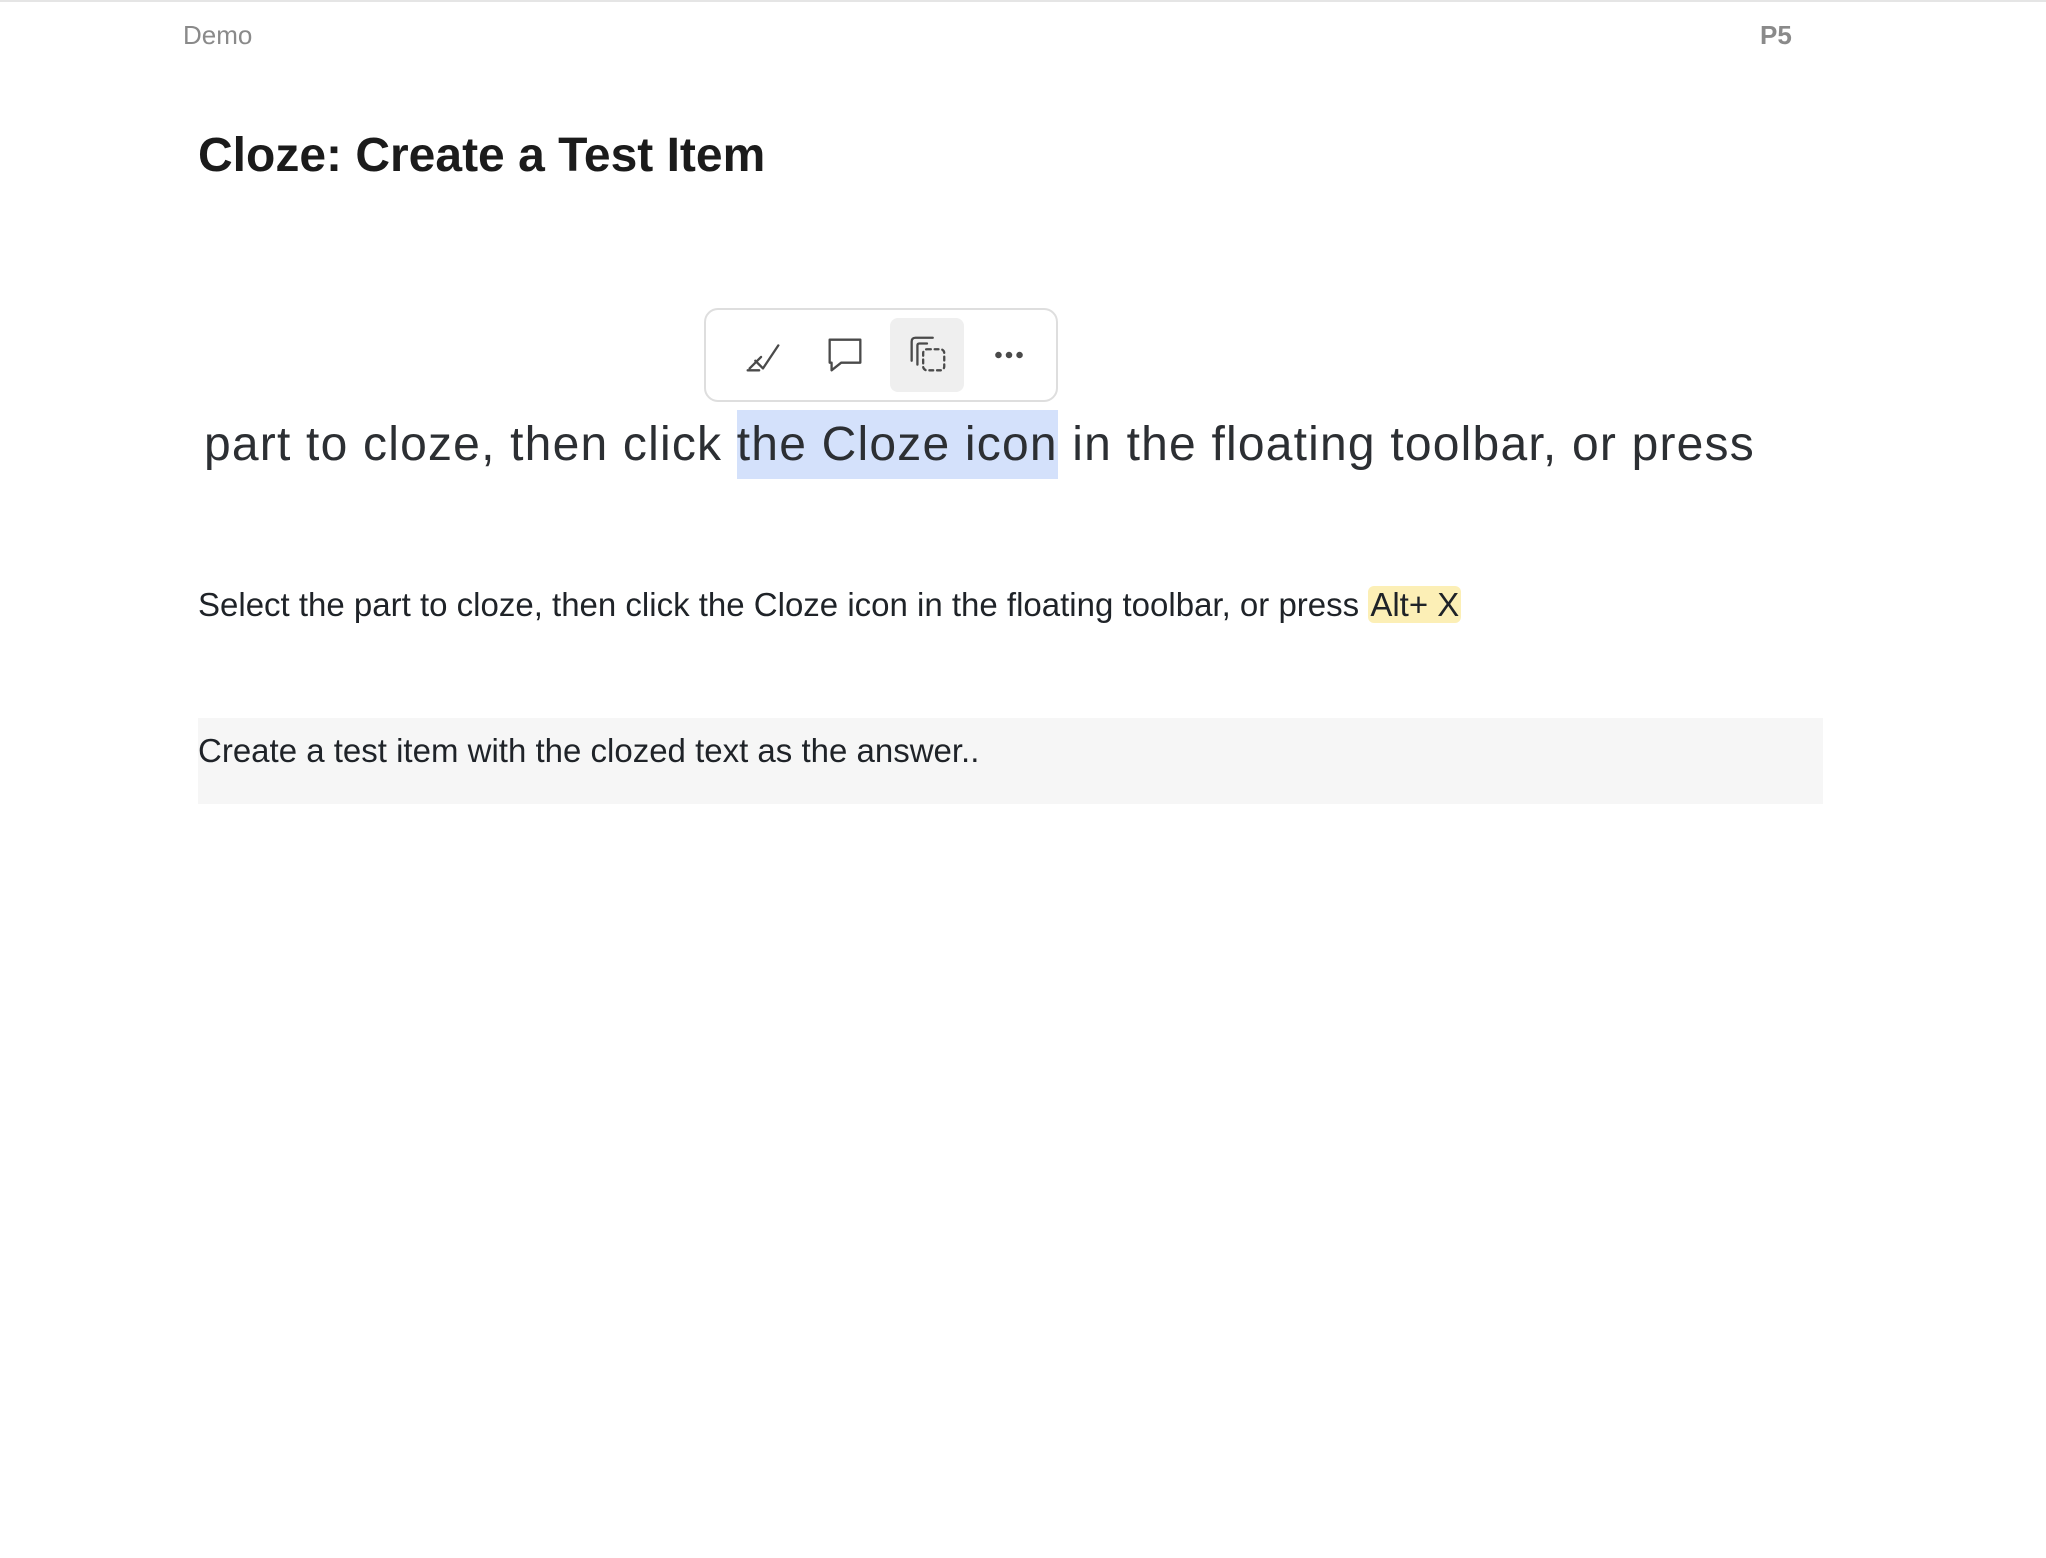 This screenshot has width=2046, height=1558. I want to click on highlighter-icon, so click(763, 358).